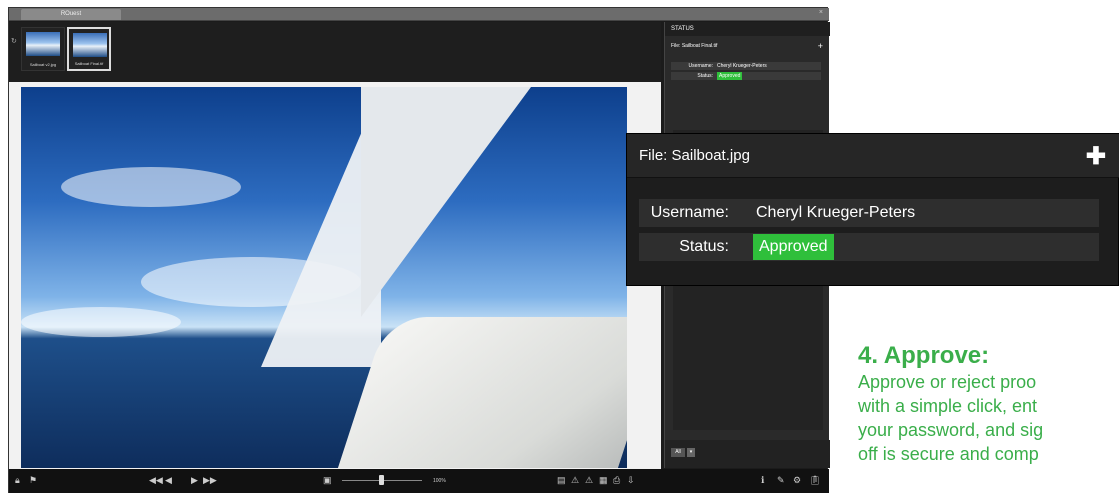 Image resolution: width=1119 pixels, height=493 pixels. I want to click on close-icon: ×, so click(821, 12).